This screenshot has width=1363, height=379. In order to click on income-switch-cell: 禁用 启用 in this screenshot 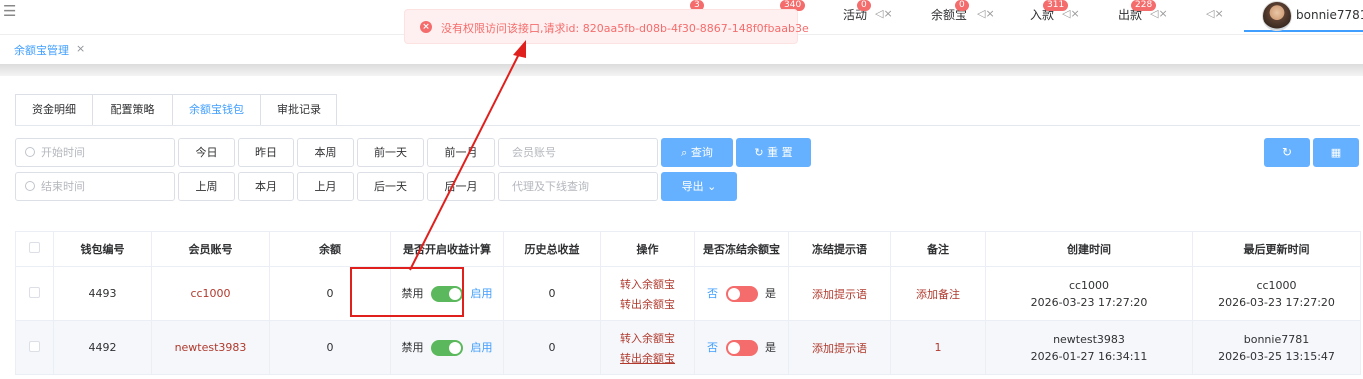, I will do `click(447, 347)`.